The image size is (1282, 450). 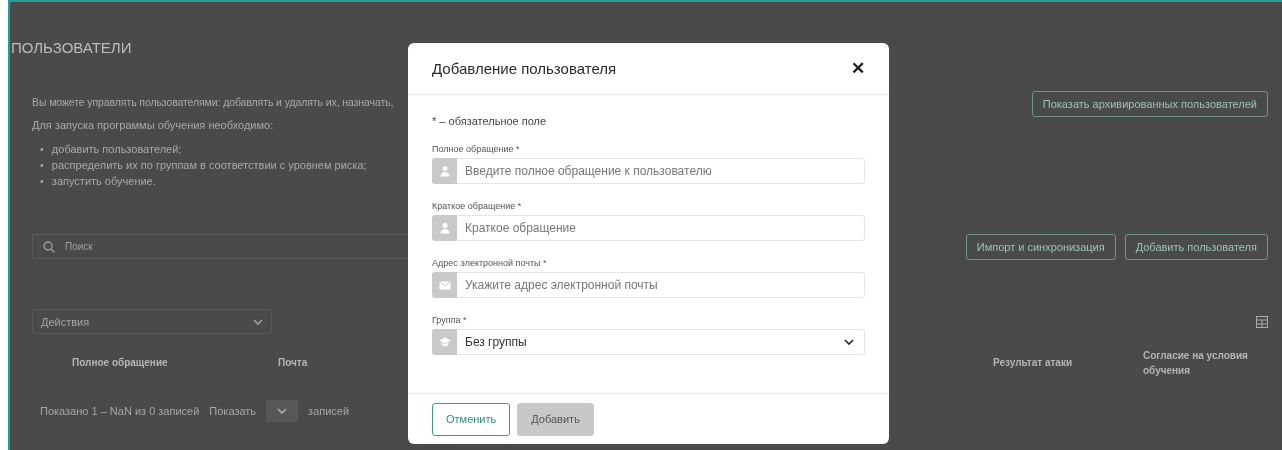 I want to click on name-field: Краткое обращение, so click(x=661, y=228).